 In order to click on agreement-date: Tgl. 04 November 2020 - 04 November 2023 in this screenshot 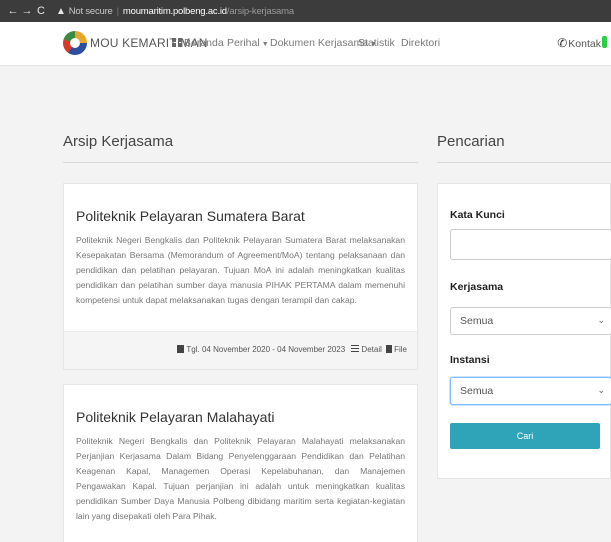, I will do `click(266, 349)`.